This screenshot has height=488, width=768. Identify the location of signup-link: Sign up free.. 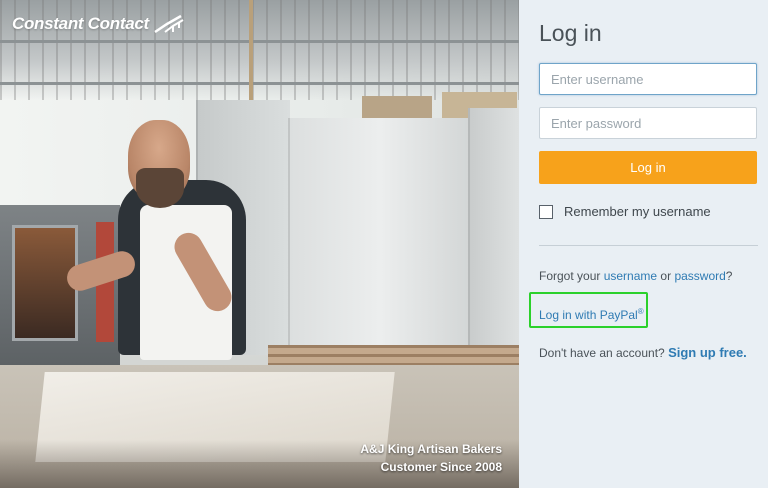
(707, 352).